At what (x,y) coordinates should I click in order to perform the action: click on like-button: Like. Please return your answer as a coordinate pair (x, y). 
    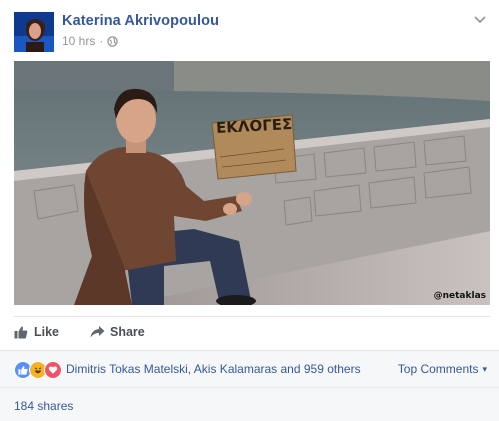
    Looking at the image, I should click on (36, 332).